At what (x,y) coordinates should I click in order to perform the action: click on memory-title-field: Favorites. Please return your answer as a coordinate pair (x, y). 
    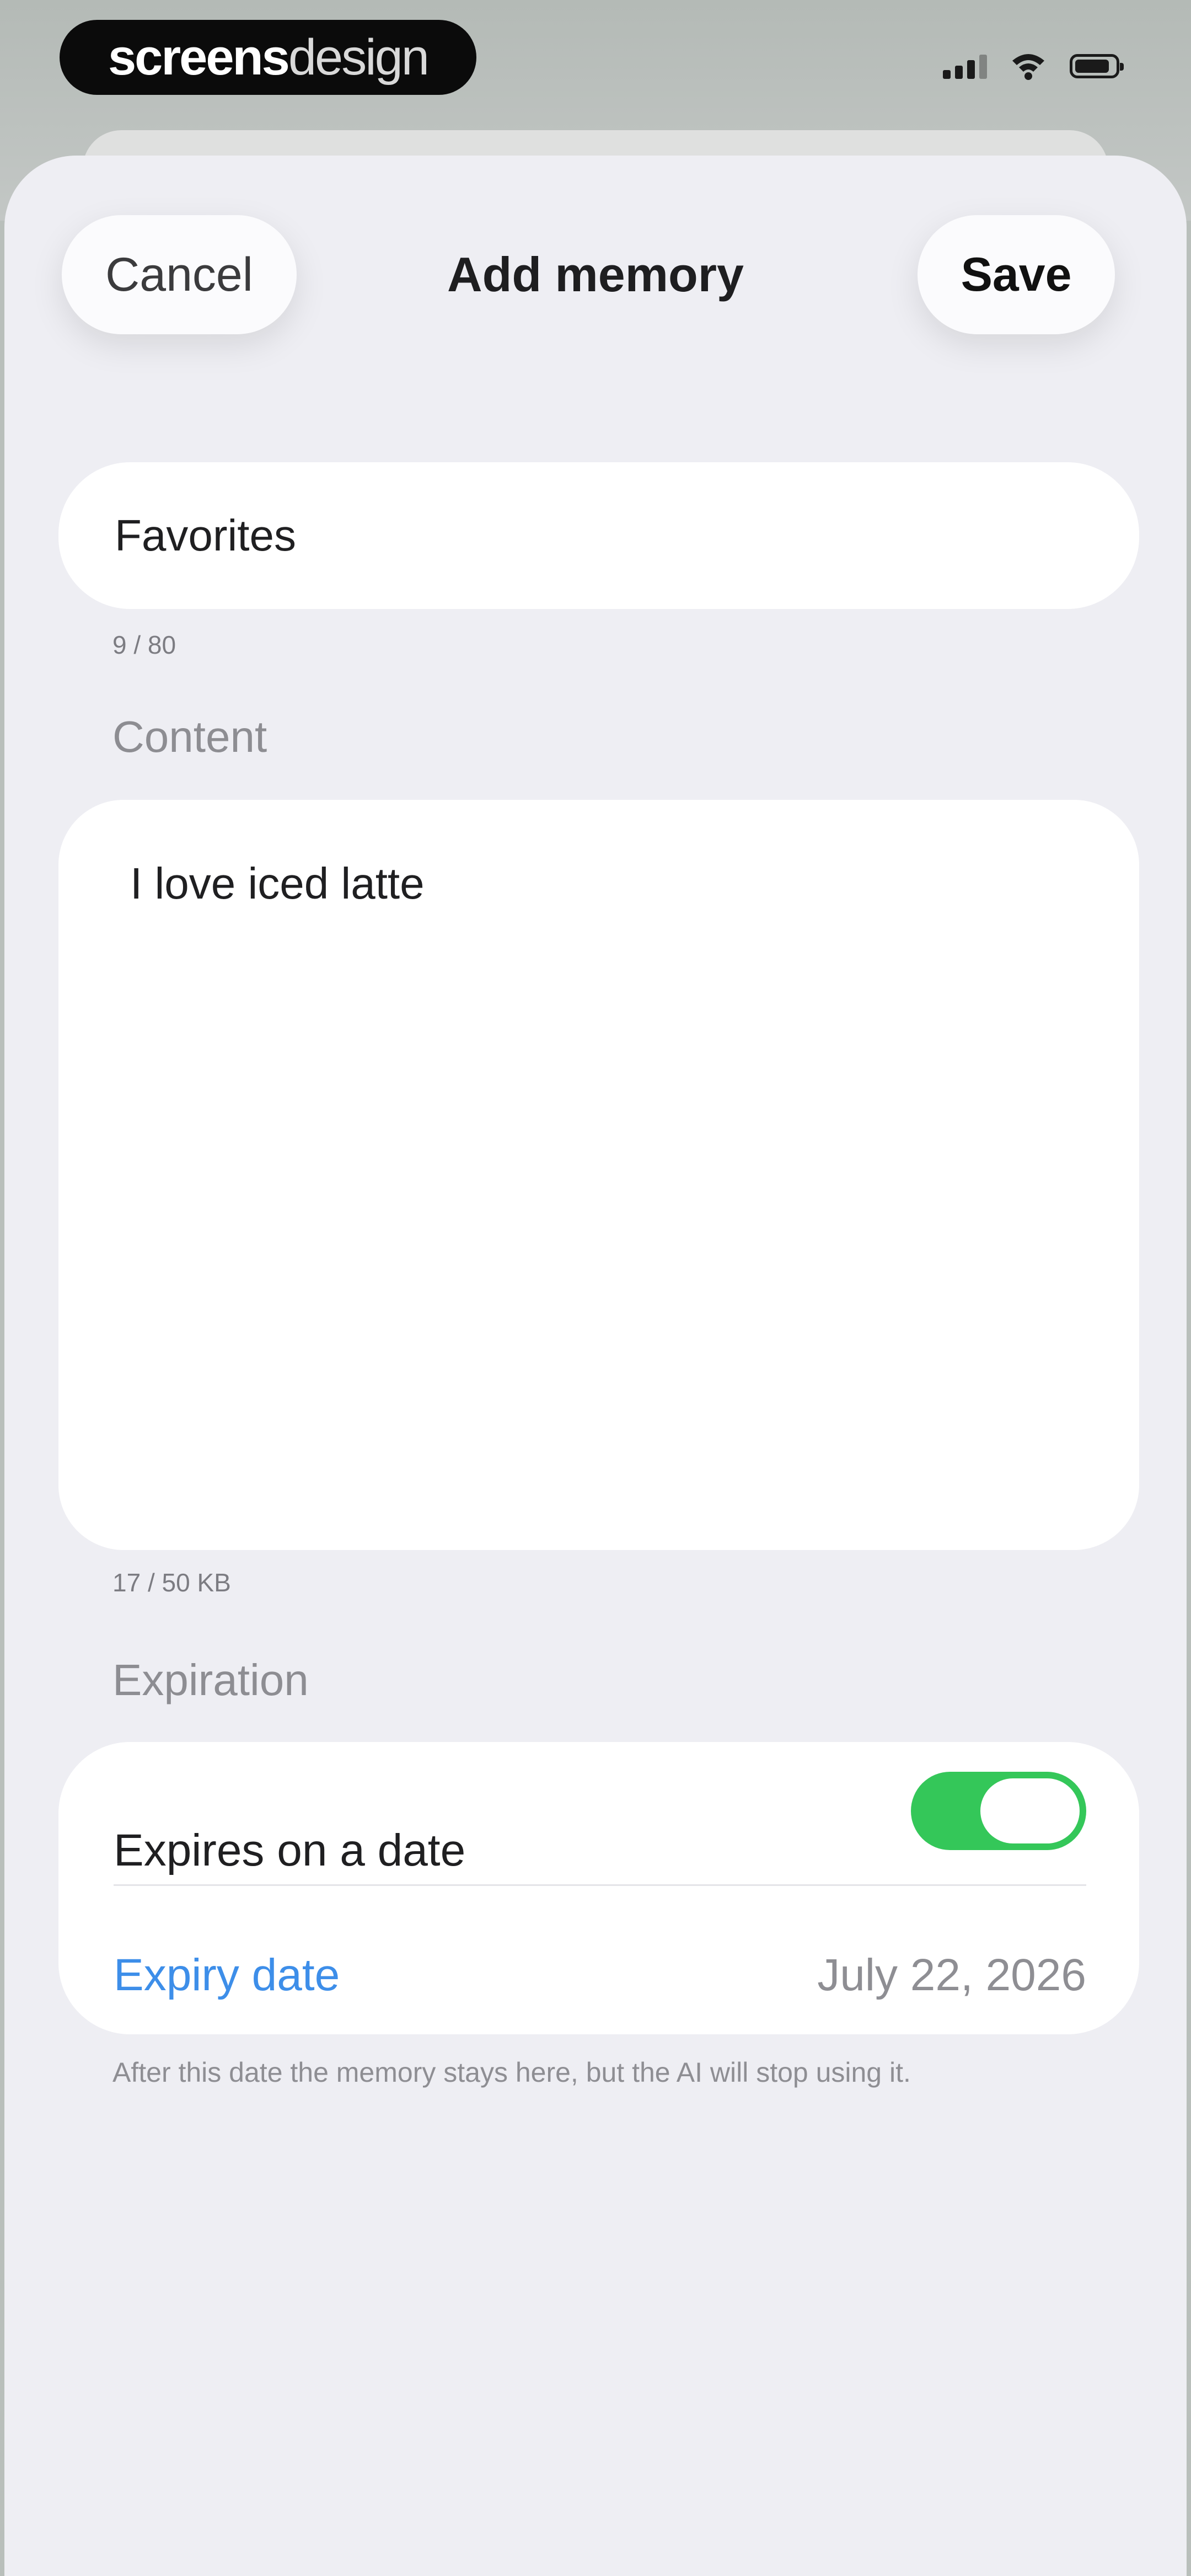
    Looking at the image, I should click on (598, 535).